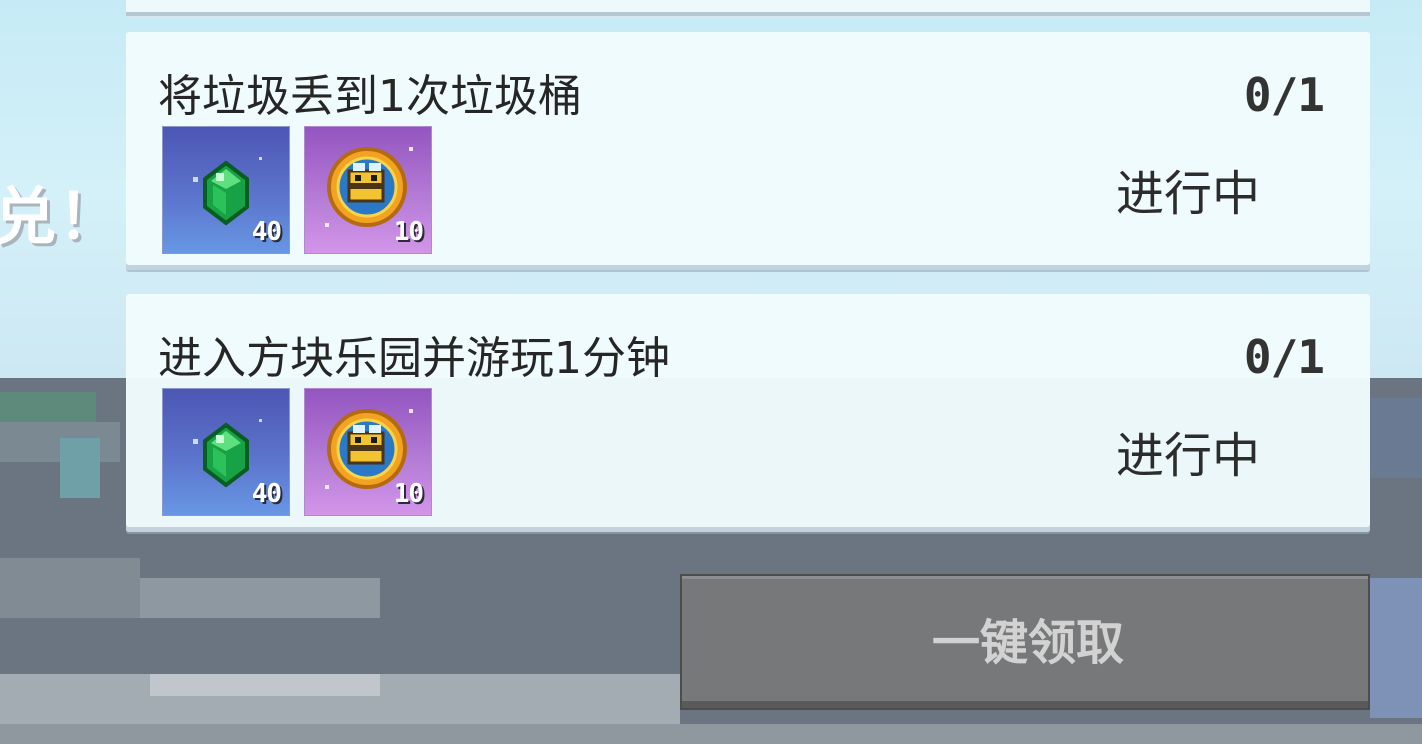 This screenshot has height=744, width=1422. What do you see at coordinates (414, 358) in the screenshot?
I see `task-title: 进入方块乐园并游玩1分钟` at bounding box center [414, 358].